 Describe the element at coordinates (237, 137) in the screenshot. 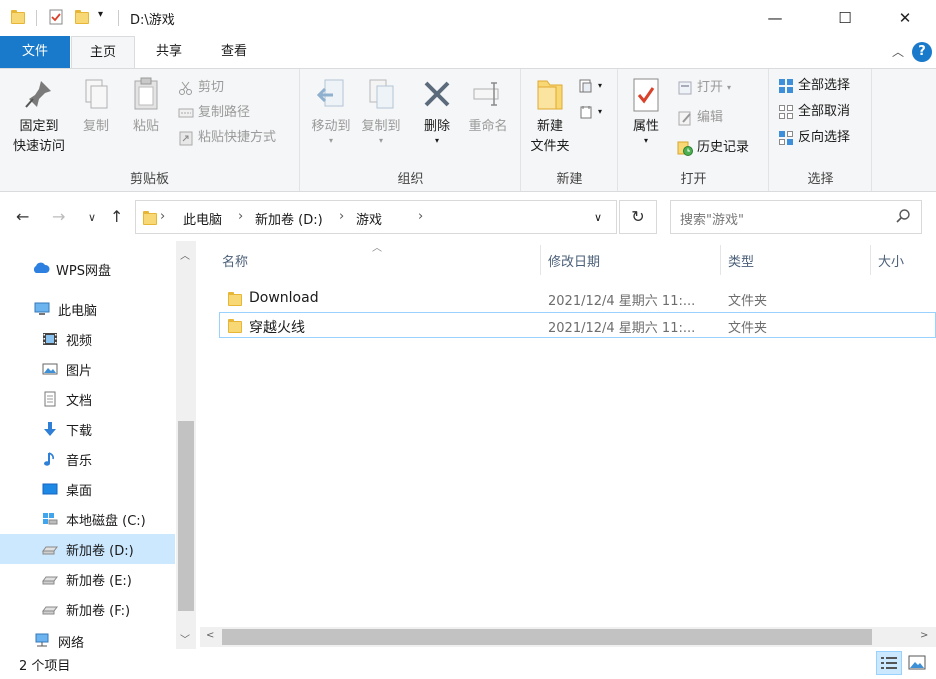

I see `paste-shortcut-label: 粘贴快捷方式` at that location.